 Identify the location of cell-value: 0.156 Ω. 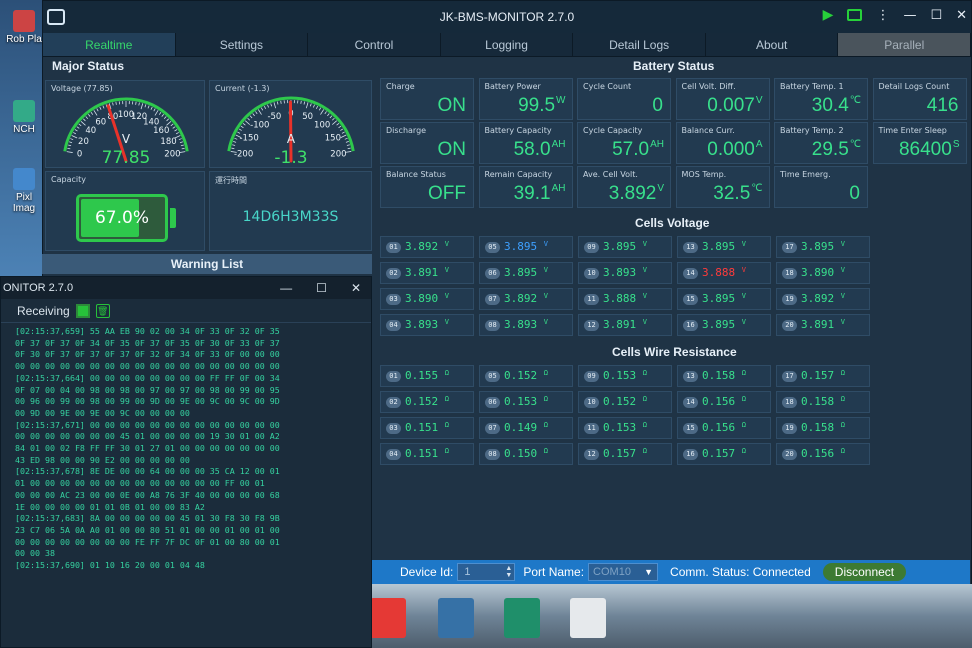
(724, 401).